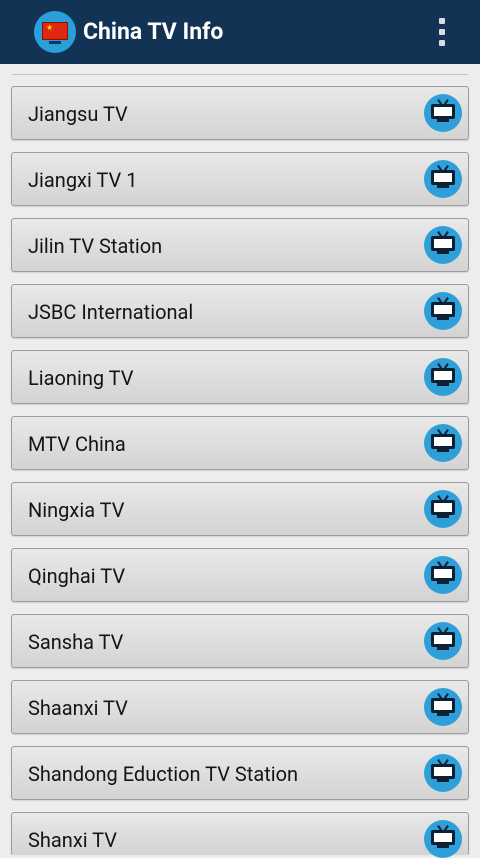 The image size is (480, 858). I want to click on channel-label: Sansha TV, so click(76, 642).